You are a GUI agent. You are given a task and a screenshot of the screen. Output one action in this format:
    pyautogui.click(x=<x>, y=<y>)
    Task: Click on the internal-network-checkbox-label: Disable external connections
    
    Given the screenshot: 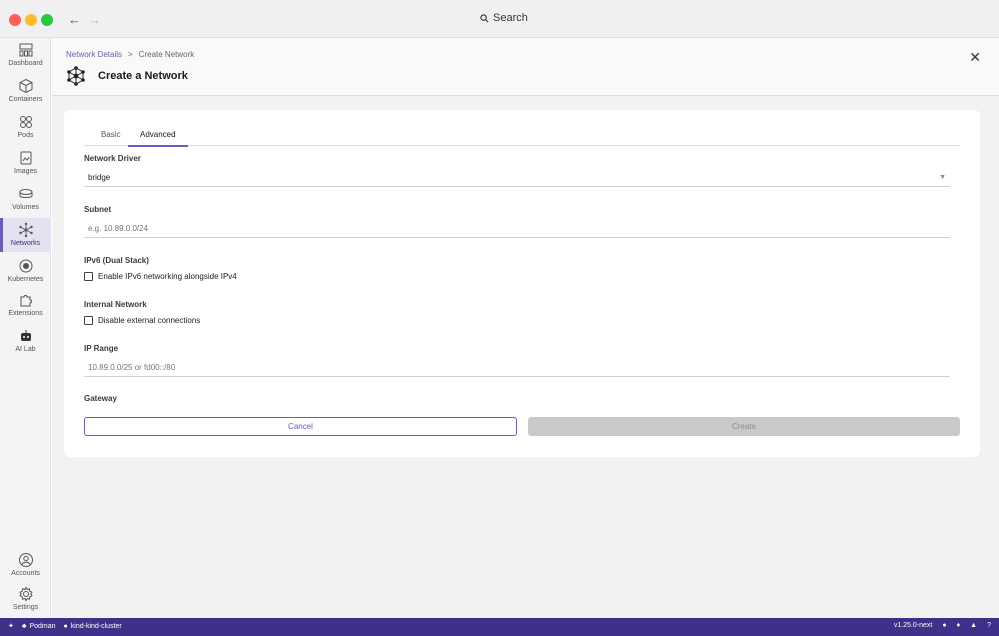 What is the action you would take?
    pyautogui.click(x=149, y=320)
    